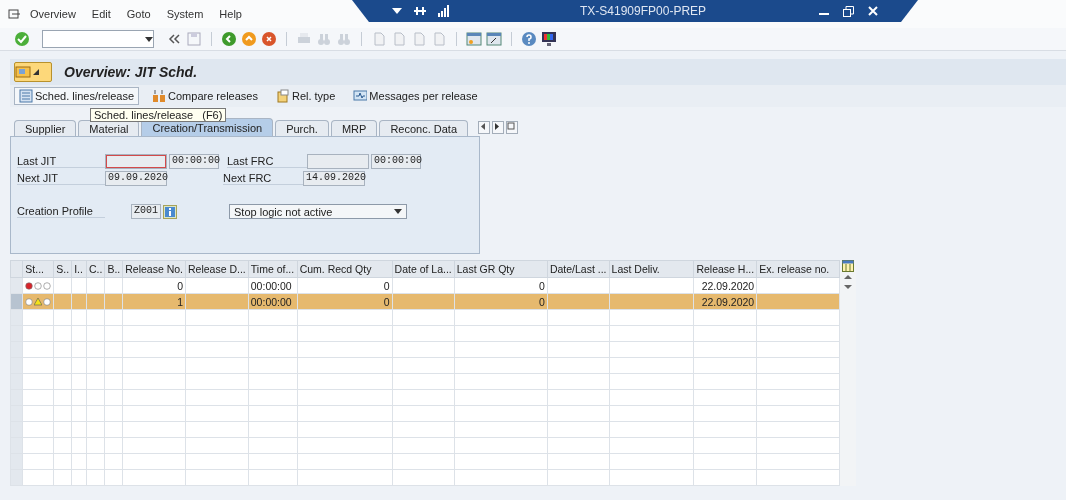  I want to click on tooltip: Sched. lines/release (F6), so click(158, 115).